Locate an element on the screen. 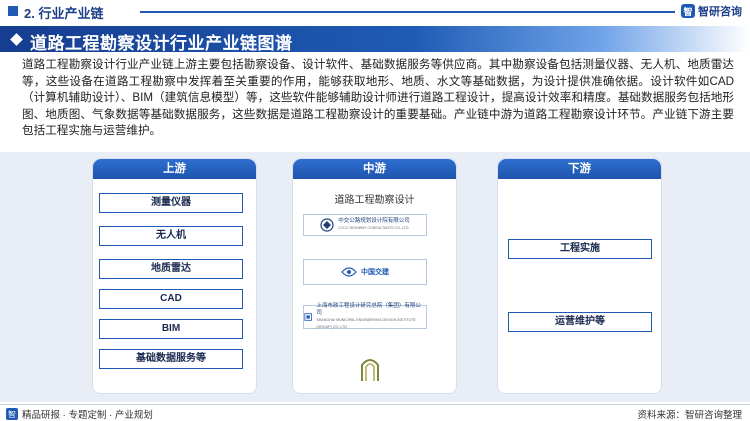 Image resolution: width=750 pixels, height=421 pixels. page-title: 道路工程勘察设计行业产业链图谱 is located at coordinates (161, 43).